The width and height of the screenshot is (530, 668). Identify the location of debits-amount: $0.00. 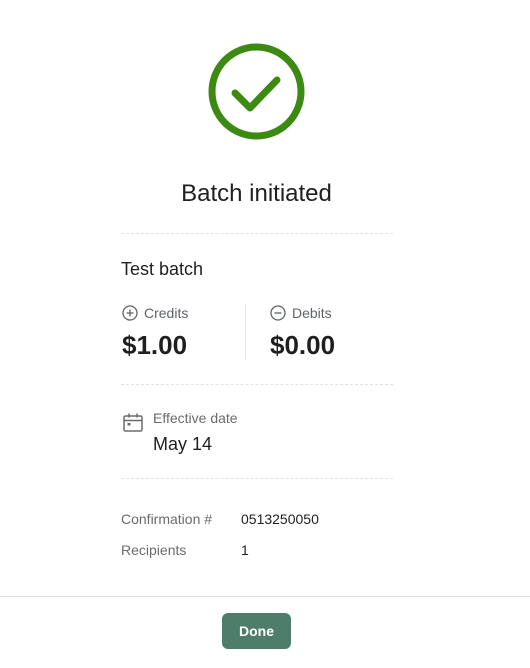
(303, 345).